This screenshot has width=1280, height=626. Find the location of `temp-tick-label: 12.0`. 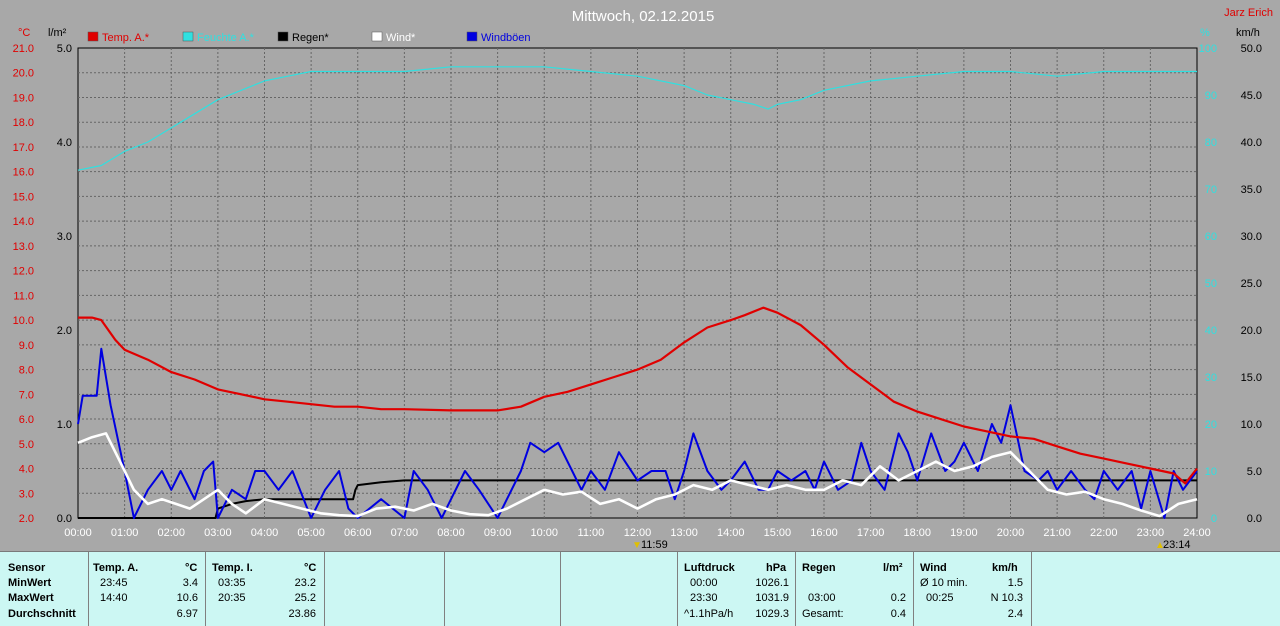

temp-tick-label: 12.0 is located at coordinates (23, 272).